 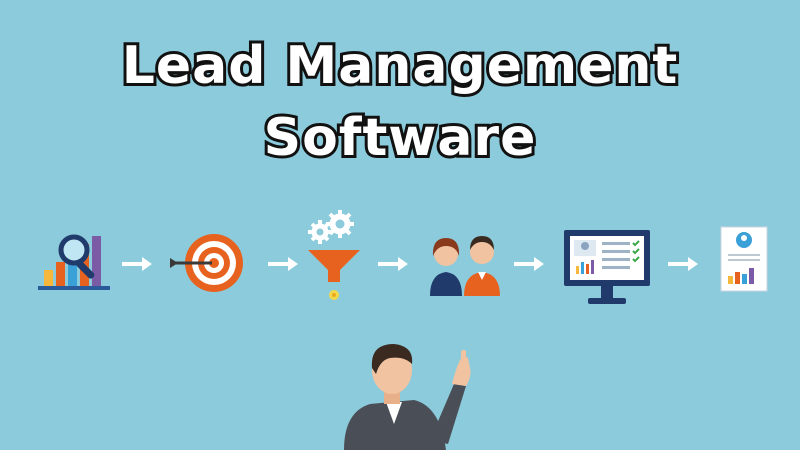 I want to click on page-title-line-1: Lead Management, so click(x=400, y=66).